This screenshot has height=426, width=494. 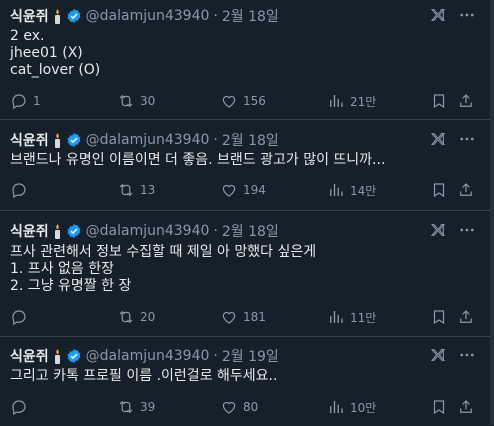 What do you see at coordinates (37, 101) in the screenshot?
I see `reply-count: 1` at bounding box center [37, 101].